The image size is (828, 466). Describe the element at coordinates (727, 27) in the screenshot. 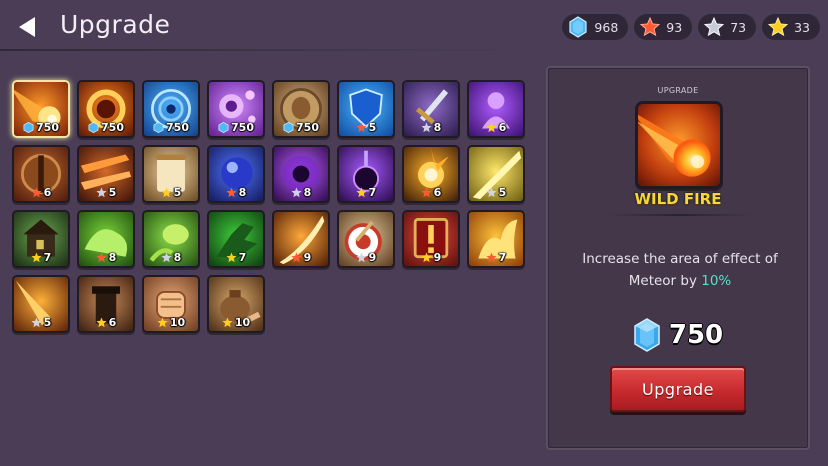

I see `silver-star-counter: 73` at that location.